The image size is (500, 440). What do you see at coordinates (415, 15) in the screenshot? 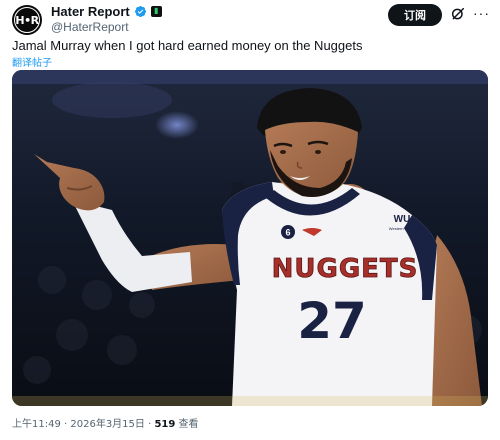
I see `subscribe-button: 订阅` at bounding box center [415, 15].